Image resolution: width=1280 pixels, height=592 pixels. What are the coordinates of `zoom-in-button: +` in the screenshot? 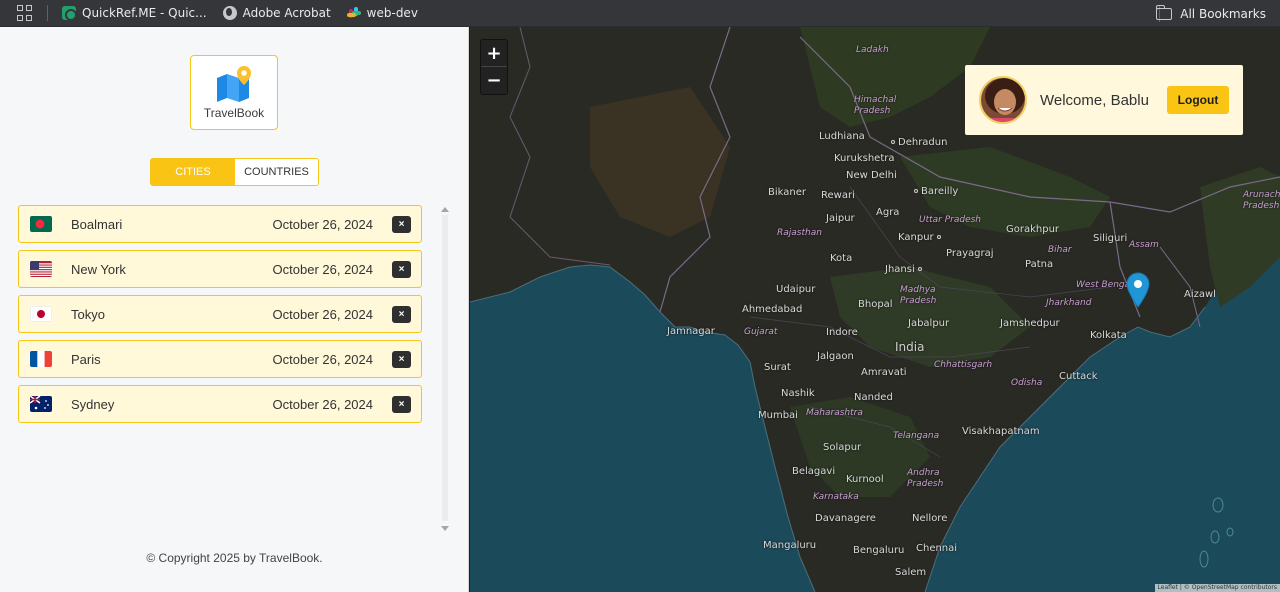 It's located at (494, 53).